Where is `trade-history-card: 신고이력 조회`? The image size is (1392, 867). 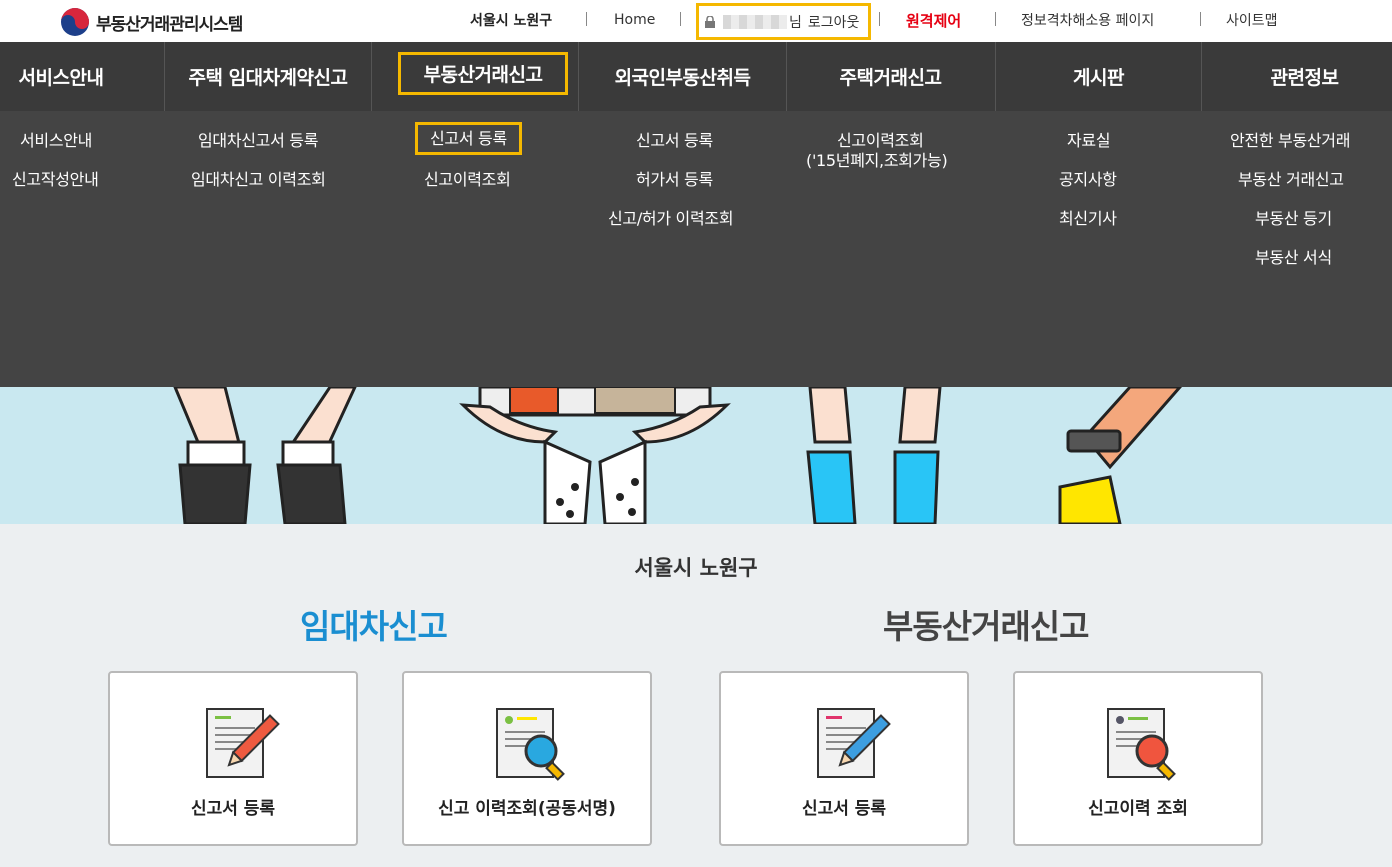
trade-history-card: 신고이력 조회 is located at coordinates (1138, 758).